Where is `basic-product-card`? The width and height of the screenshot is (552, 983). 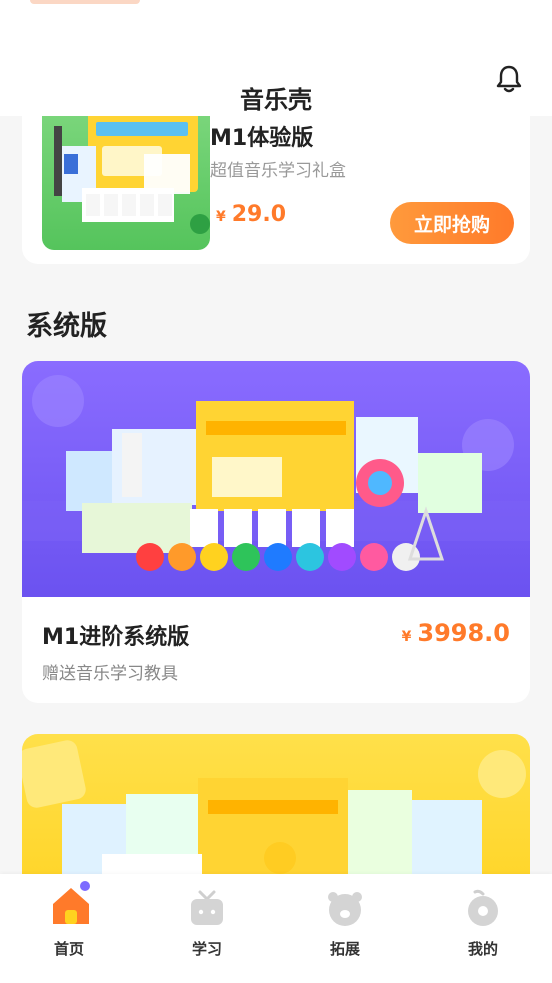
basic-product-card is located at coordinates (276, 804).